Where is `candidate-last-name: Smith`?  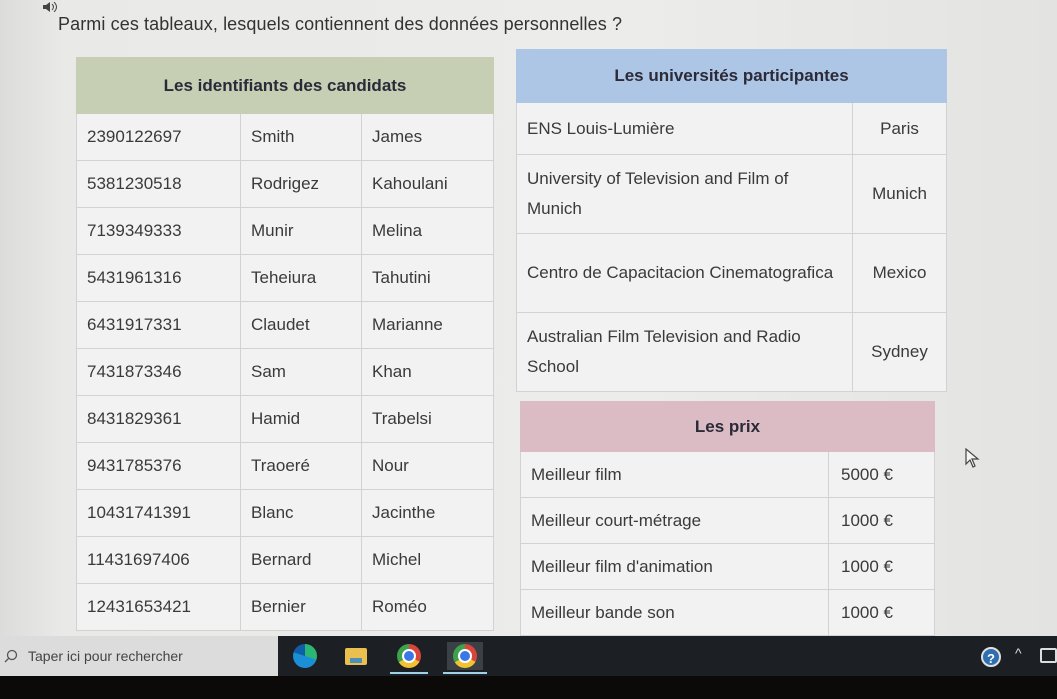
candidate-last-name: Smith is located at coordinates (301, 137).